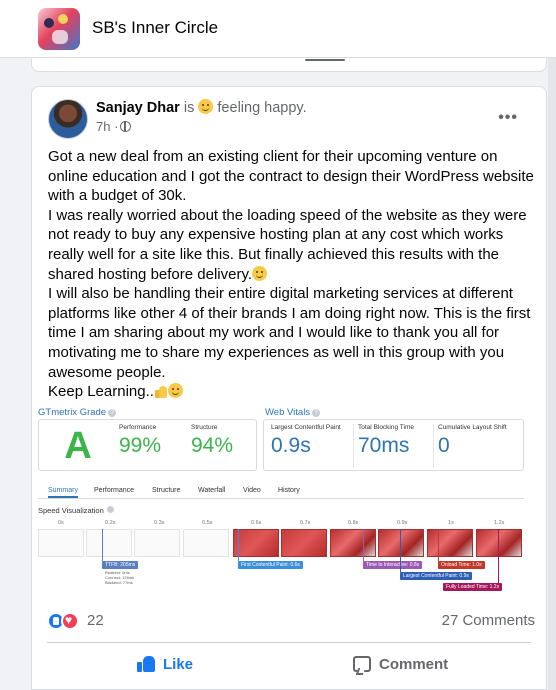 This screenshot has width=556, height=690. Describe the element at coordinates (78, 446) in the screenshot. I see `grade-letter: A` at that location.